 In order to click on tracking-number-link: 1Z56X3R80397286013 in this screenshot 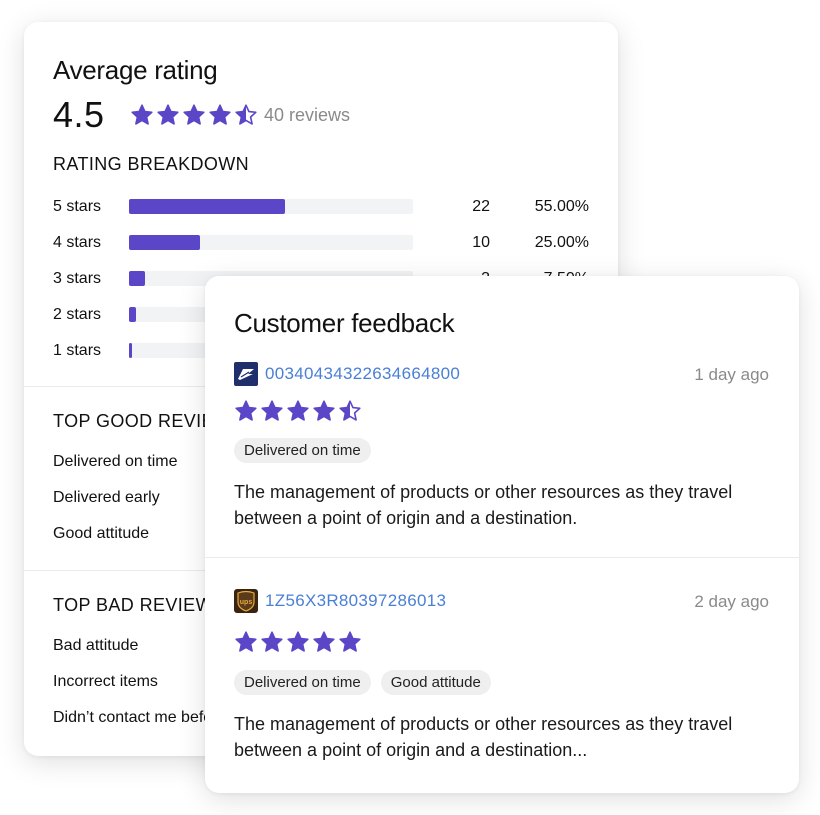, I will do `click(355, 601)`.